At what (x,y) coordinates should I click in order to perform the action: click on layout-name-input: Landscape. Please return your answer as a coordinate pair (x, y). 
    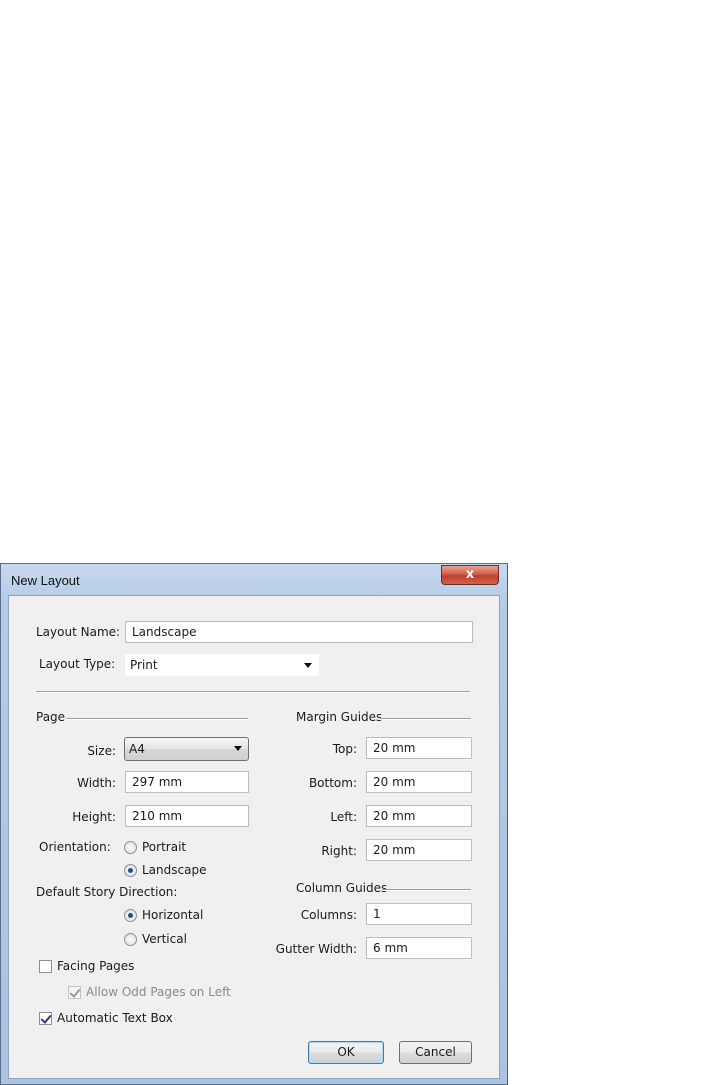
    Looking at the image, I should click on (299, 632).